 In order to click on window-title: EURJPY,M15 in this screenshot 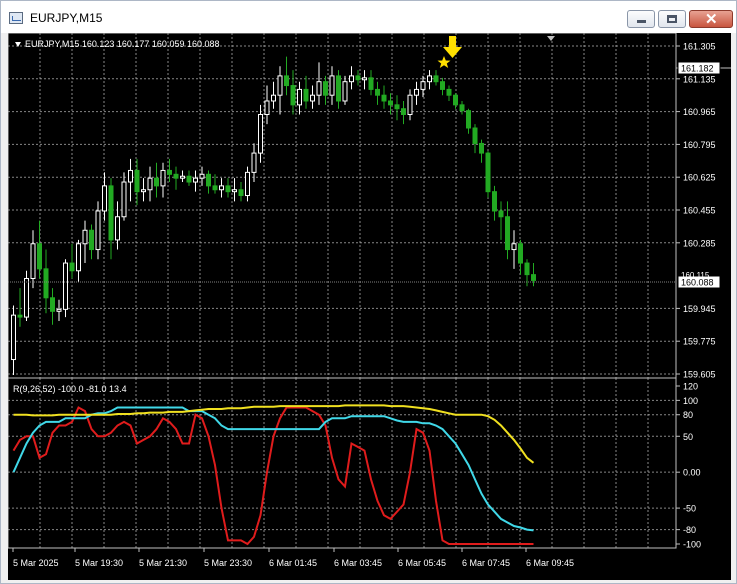, I will do `click(66, 18)`.